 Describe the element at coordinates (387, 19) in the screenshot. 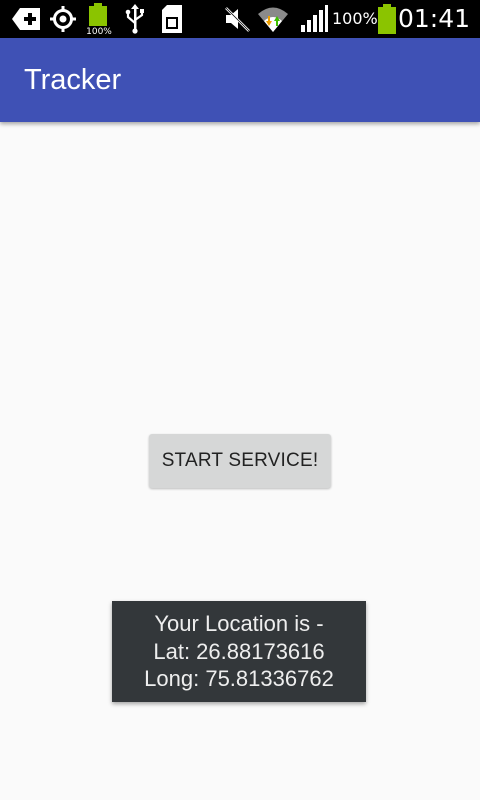

I see `battery-icon` at that location.